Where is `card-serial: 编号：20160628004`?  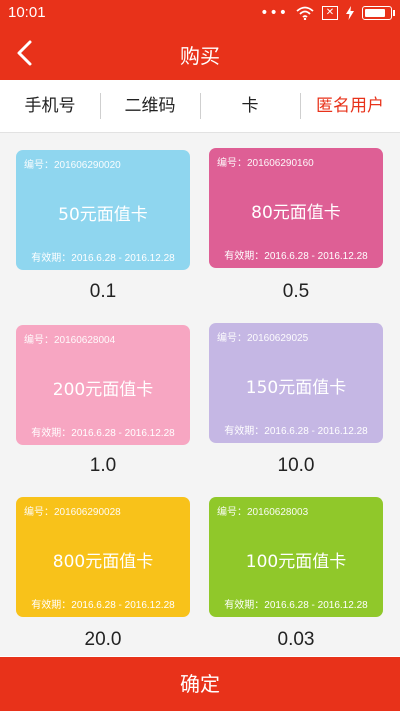 card-serial: 编号：20160628004 is located at coordinates (70, 340).